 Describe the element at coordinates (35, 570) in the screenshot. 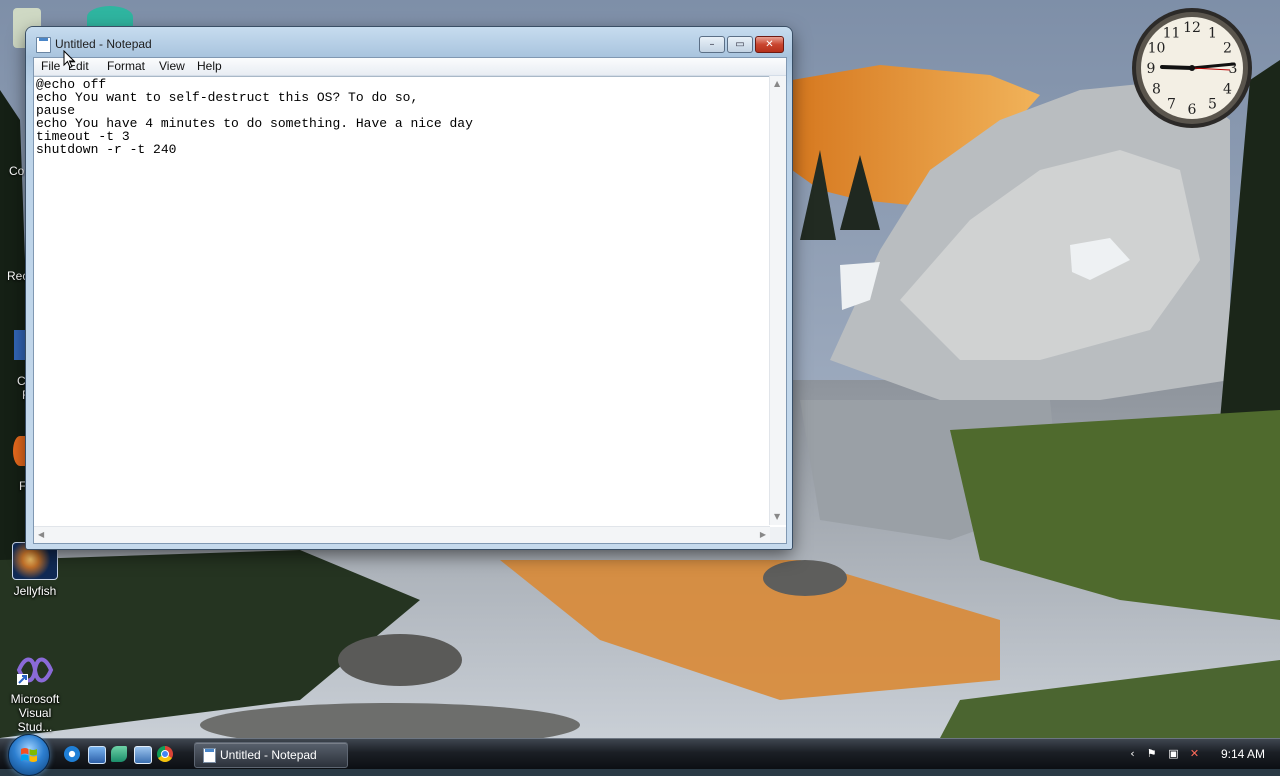

I see `desktop-icon-jellyfish: Jellyfish` at that location.